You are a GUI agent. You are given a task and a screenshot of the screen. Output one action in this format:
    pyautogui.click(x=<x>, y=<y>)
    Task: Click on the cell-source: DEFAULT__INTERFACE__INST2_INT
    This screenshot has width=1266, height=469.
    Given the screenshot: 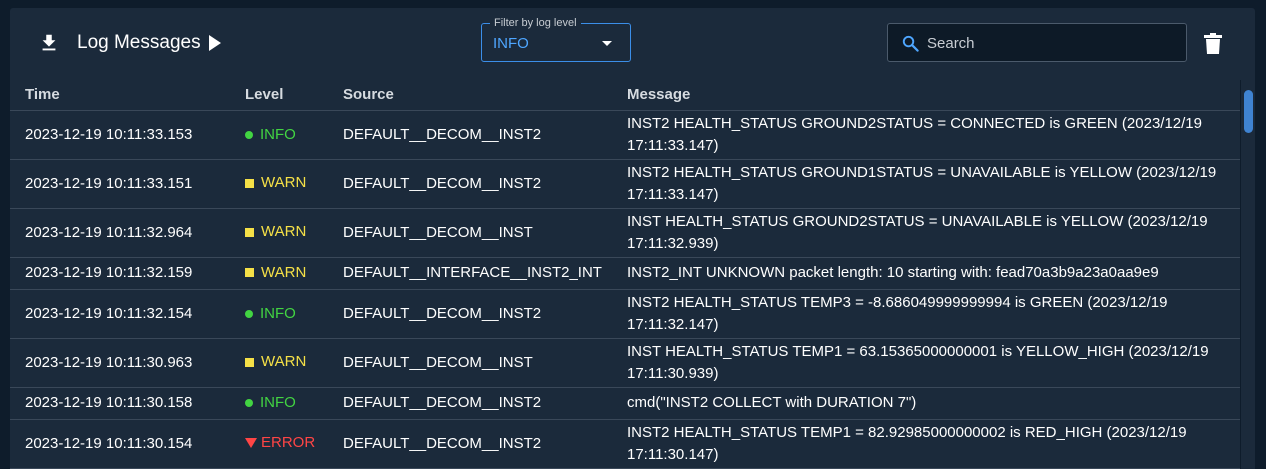 What is the action you would take?
    pyautogui.click(x=470, y=273)
    